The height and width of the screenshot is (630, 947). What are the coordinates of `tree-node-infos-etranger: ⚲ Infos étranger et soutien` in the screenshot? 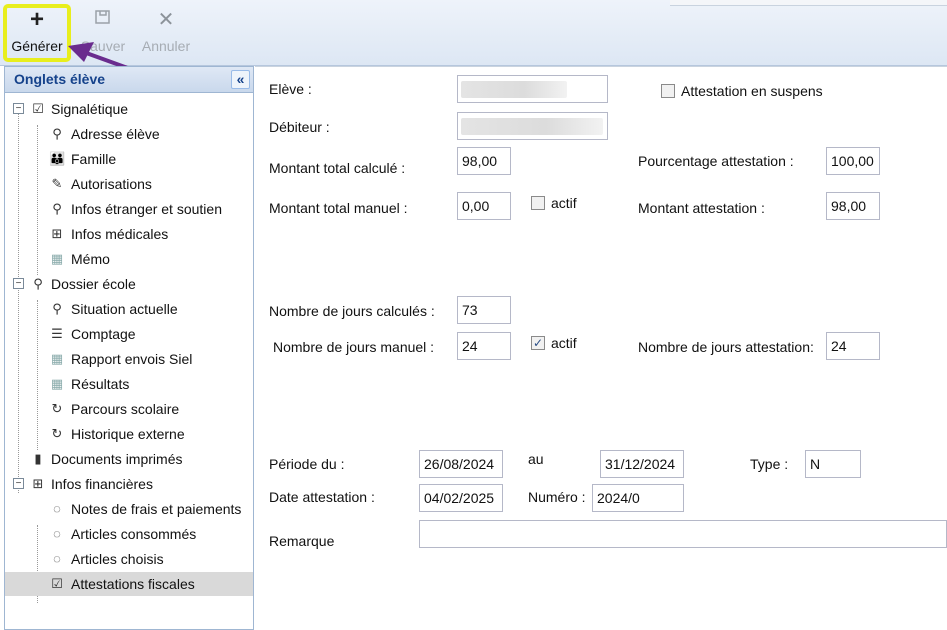 It's located at (129, 209).